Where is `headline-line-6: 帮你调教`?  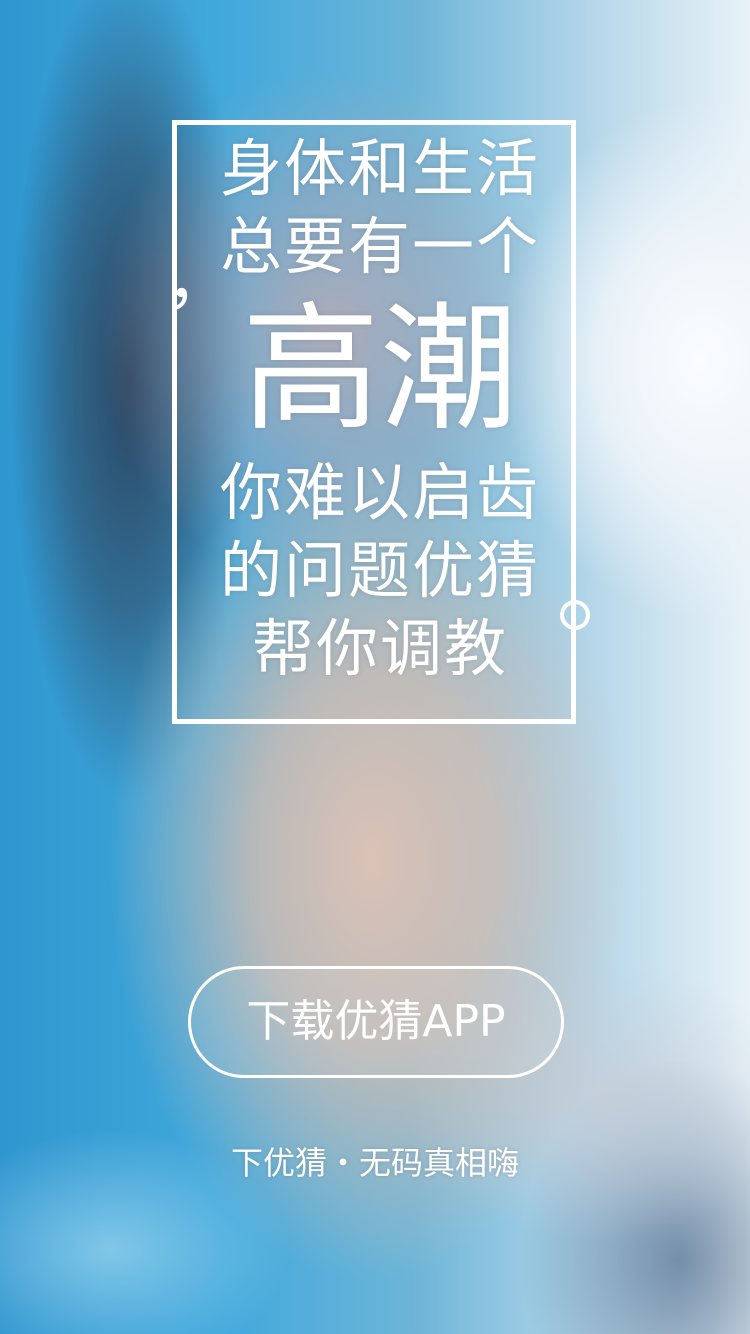
headline-line-6: 帮你调教 is located at coordinates (379, 648).